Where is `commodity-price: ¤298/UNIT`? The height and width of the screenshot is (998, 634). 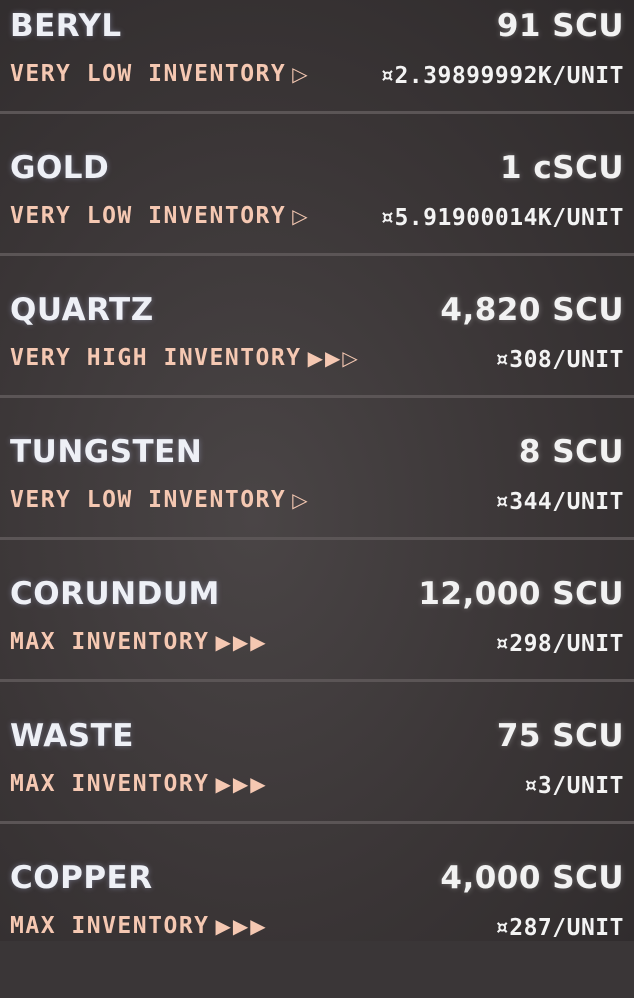
commodity-price: ¤298/UNIT is located at coordinates (559, 644).